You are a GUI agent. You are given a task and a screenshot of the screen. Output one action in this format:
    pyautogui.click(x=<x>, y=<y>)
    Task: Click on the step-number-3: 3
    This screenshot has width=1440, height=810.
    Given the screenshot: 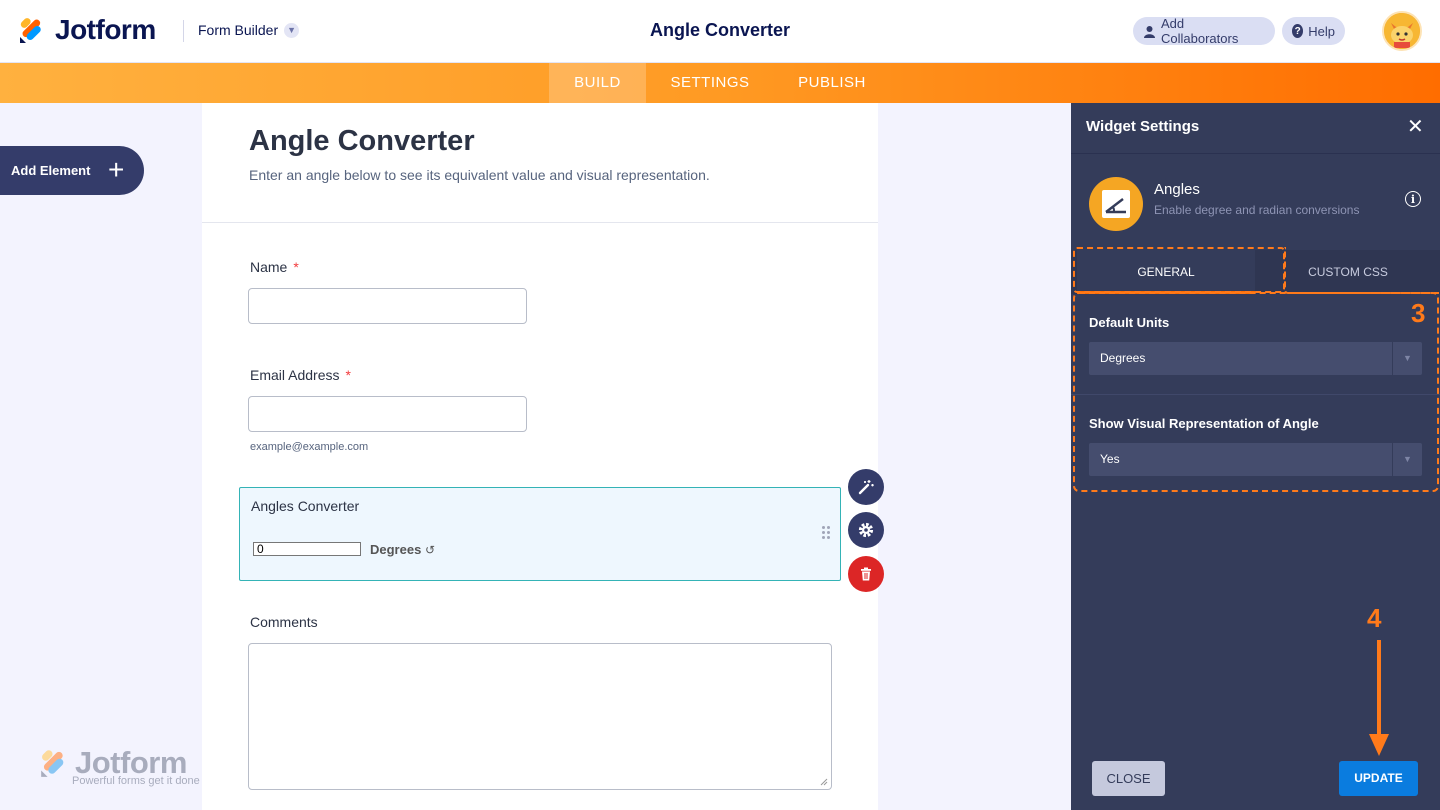 What is the action you would take?
    pyautogui.click(x=1418, y=313)
    